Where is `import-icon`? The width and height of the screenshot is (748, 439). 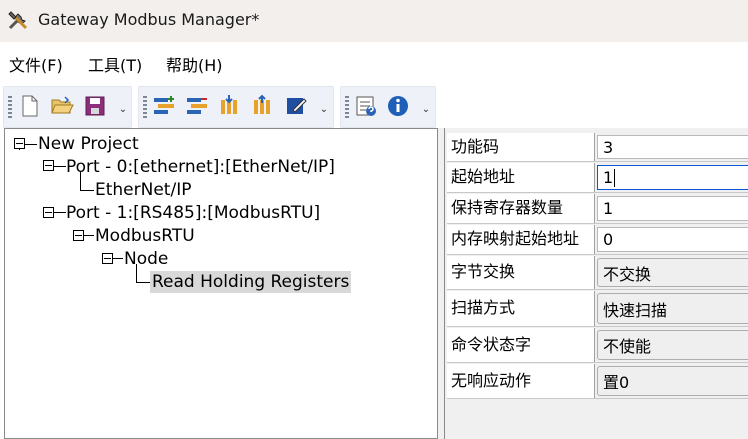 import-icon is located at coordinates (229, 104).